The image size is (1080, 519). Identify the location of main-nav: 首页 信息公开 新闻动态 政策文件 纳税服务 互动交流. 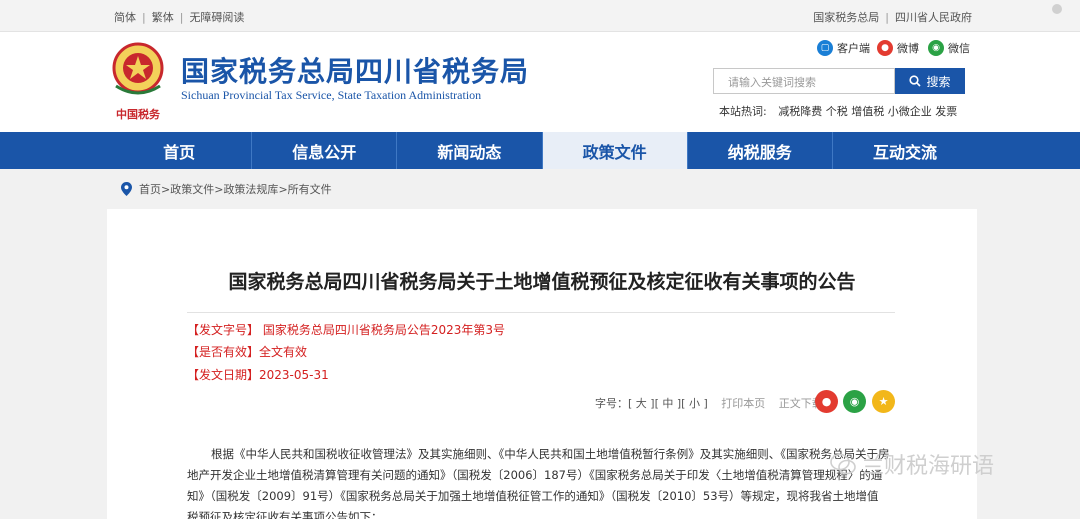
(540, 150).